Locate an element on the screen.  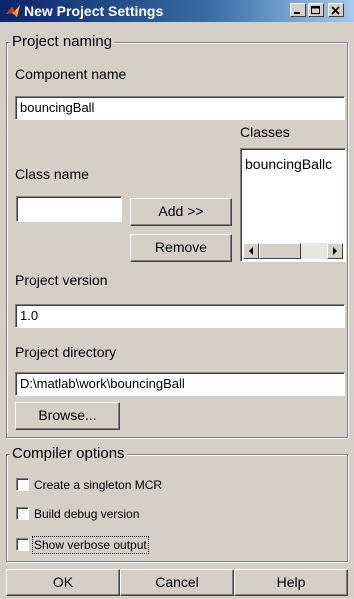
project-version-field: 1.0 is located at coordinates (180, 316).